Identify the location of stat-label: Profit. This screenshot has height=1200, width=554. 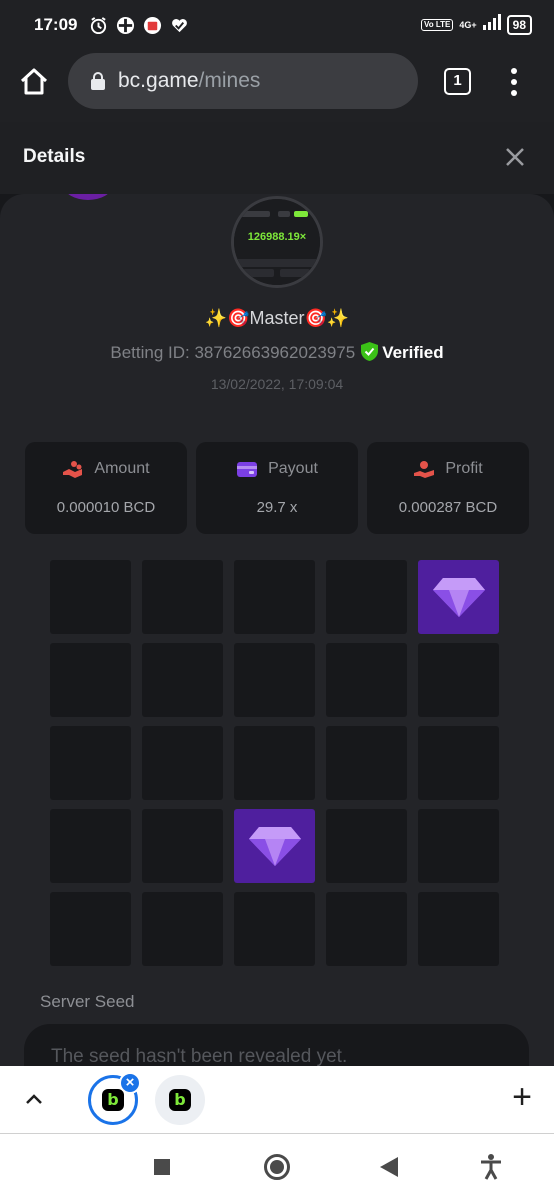
(464, 468).